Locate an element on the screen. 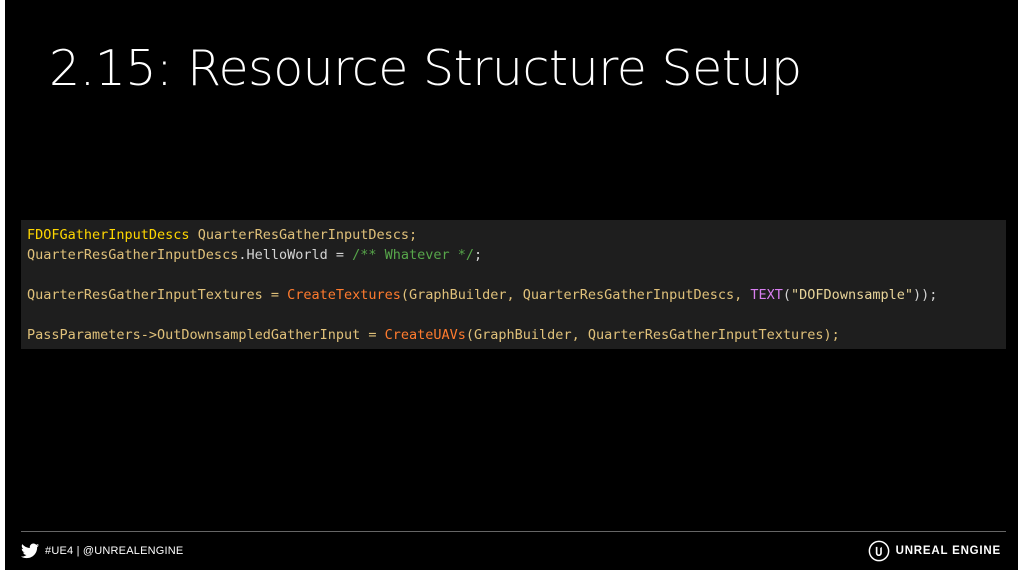 This screenshot has height=570, width=1018. brand-name: UNREAL ENGINE is located at coordinates (948, 551).